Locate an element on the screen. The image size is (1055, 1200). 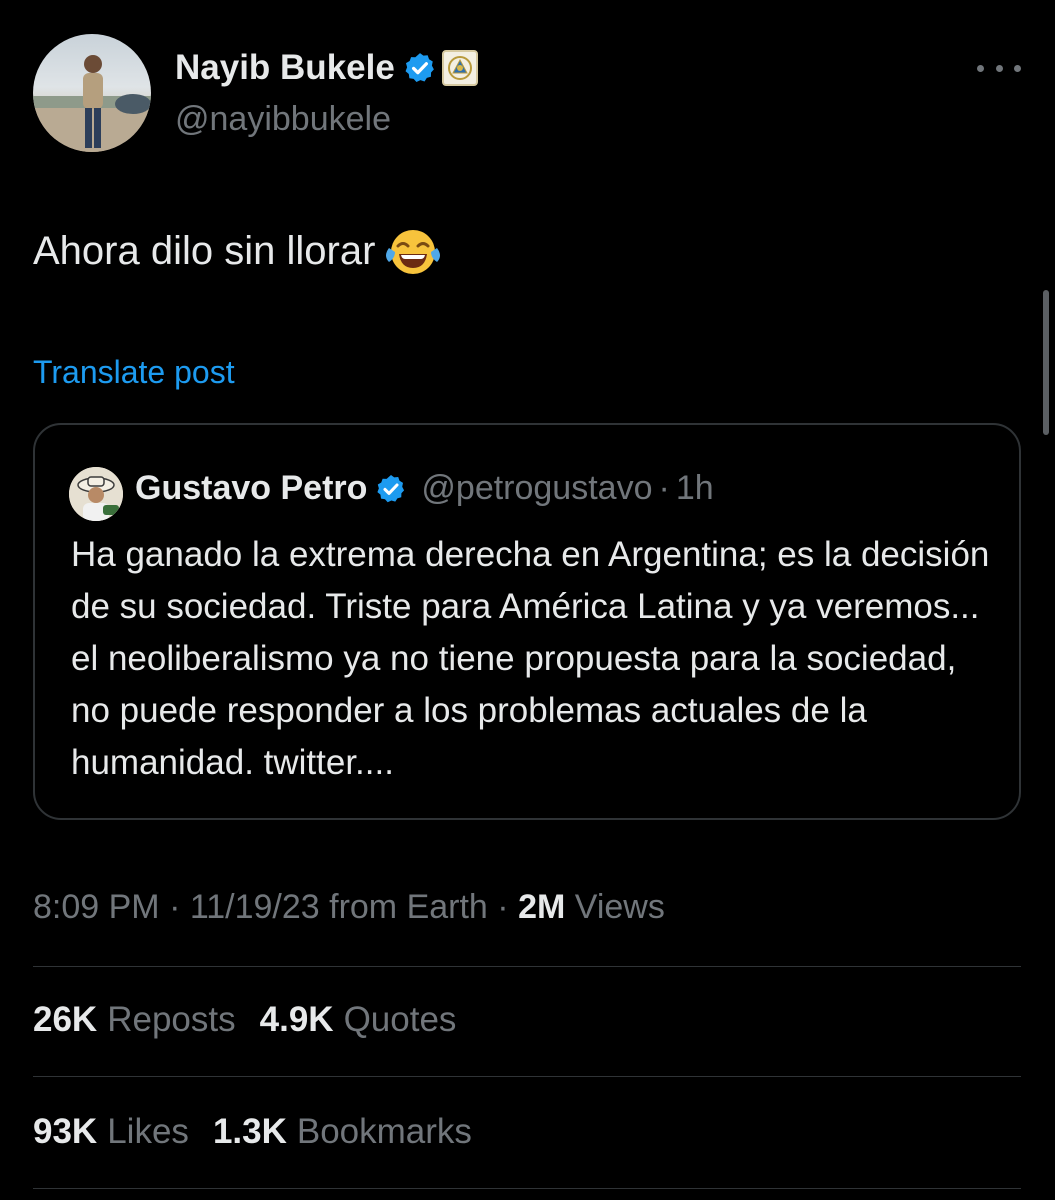
author-name-row: Nayib Bukele is located at coordinates (326, 68).